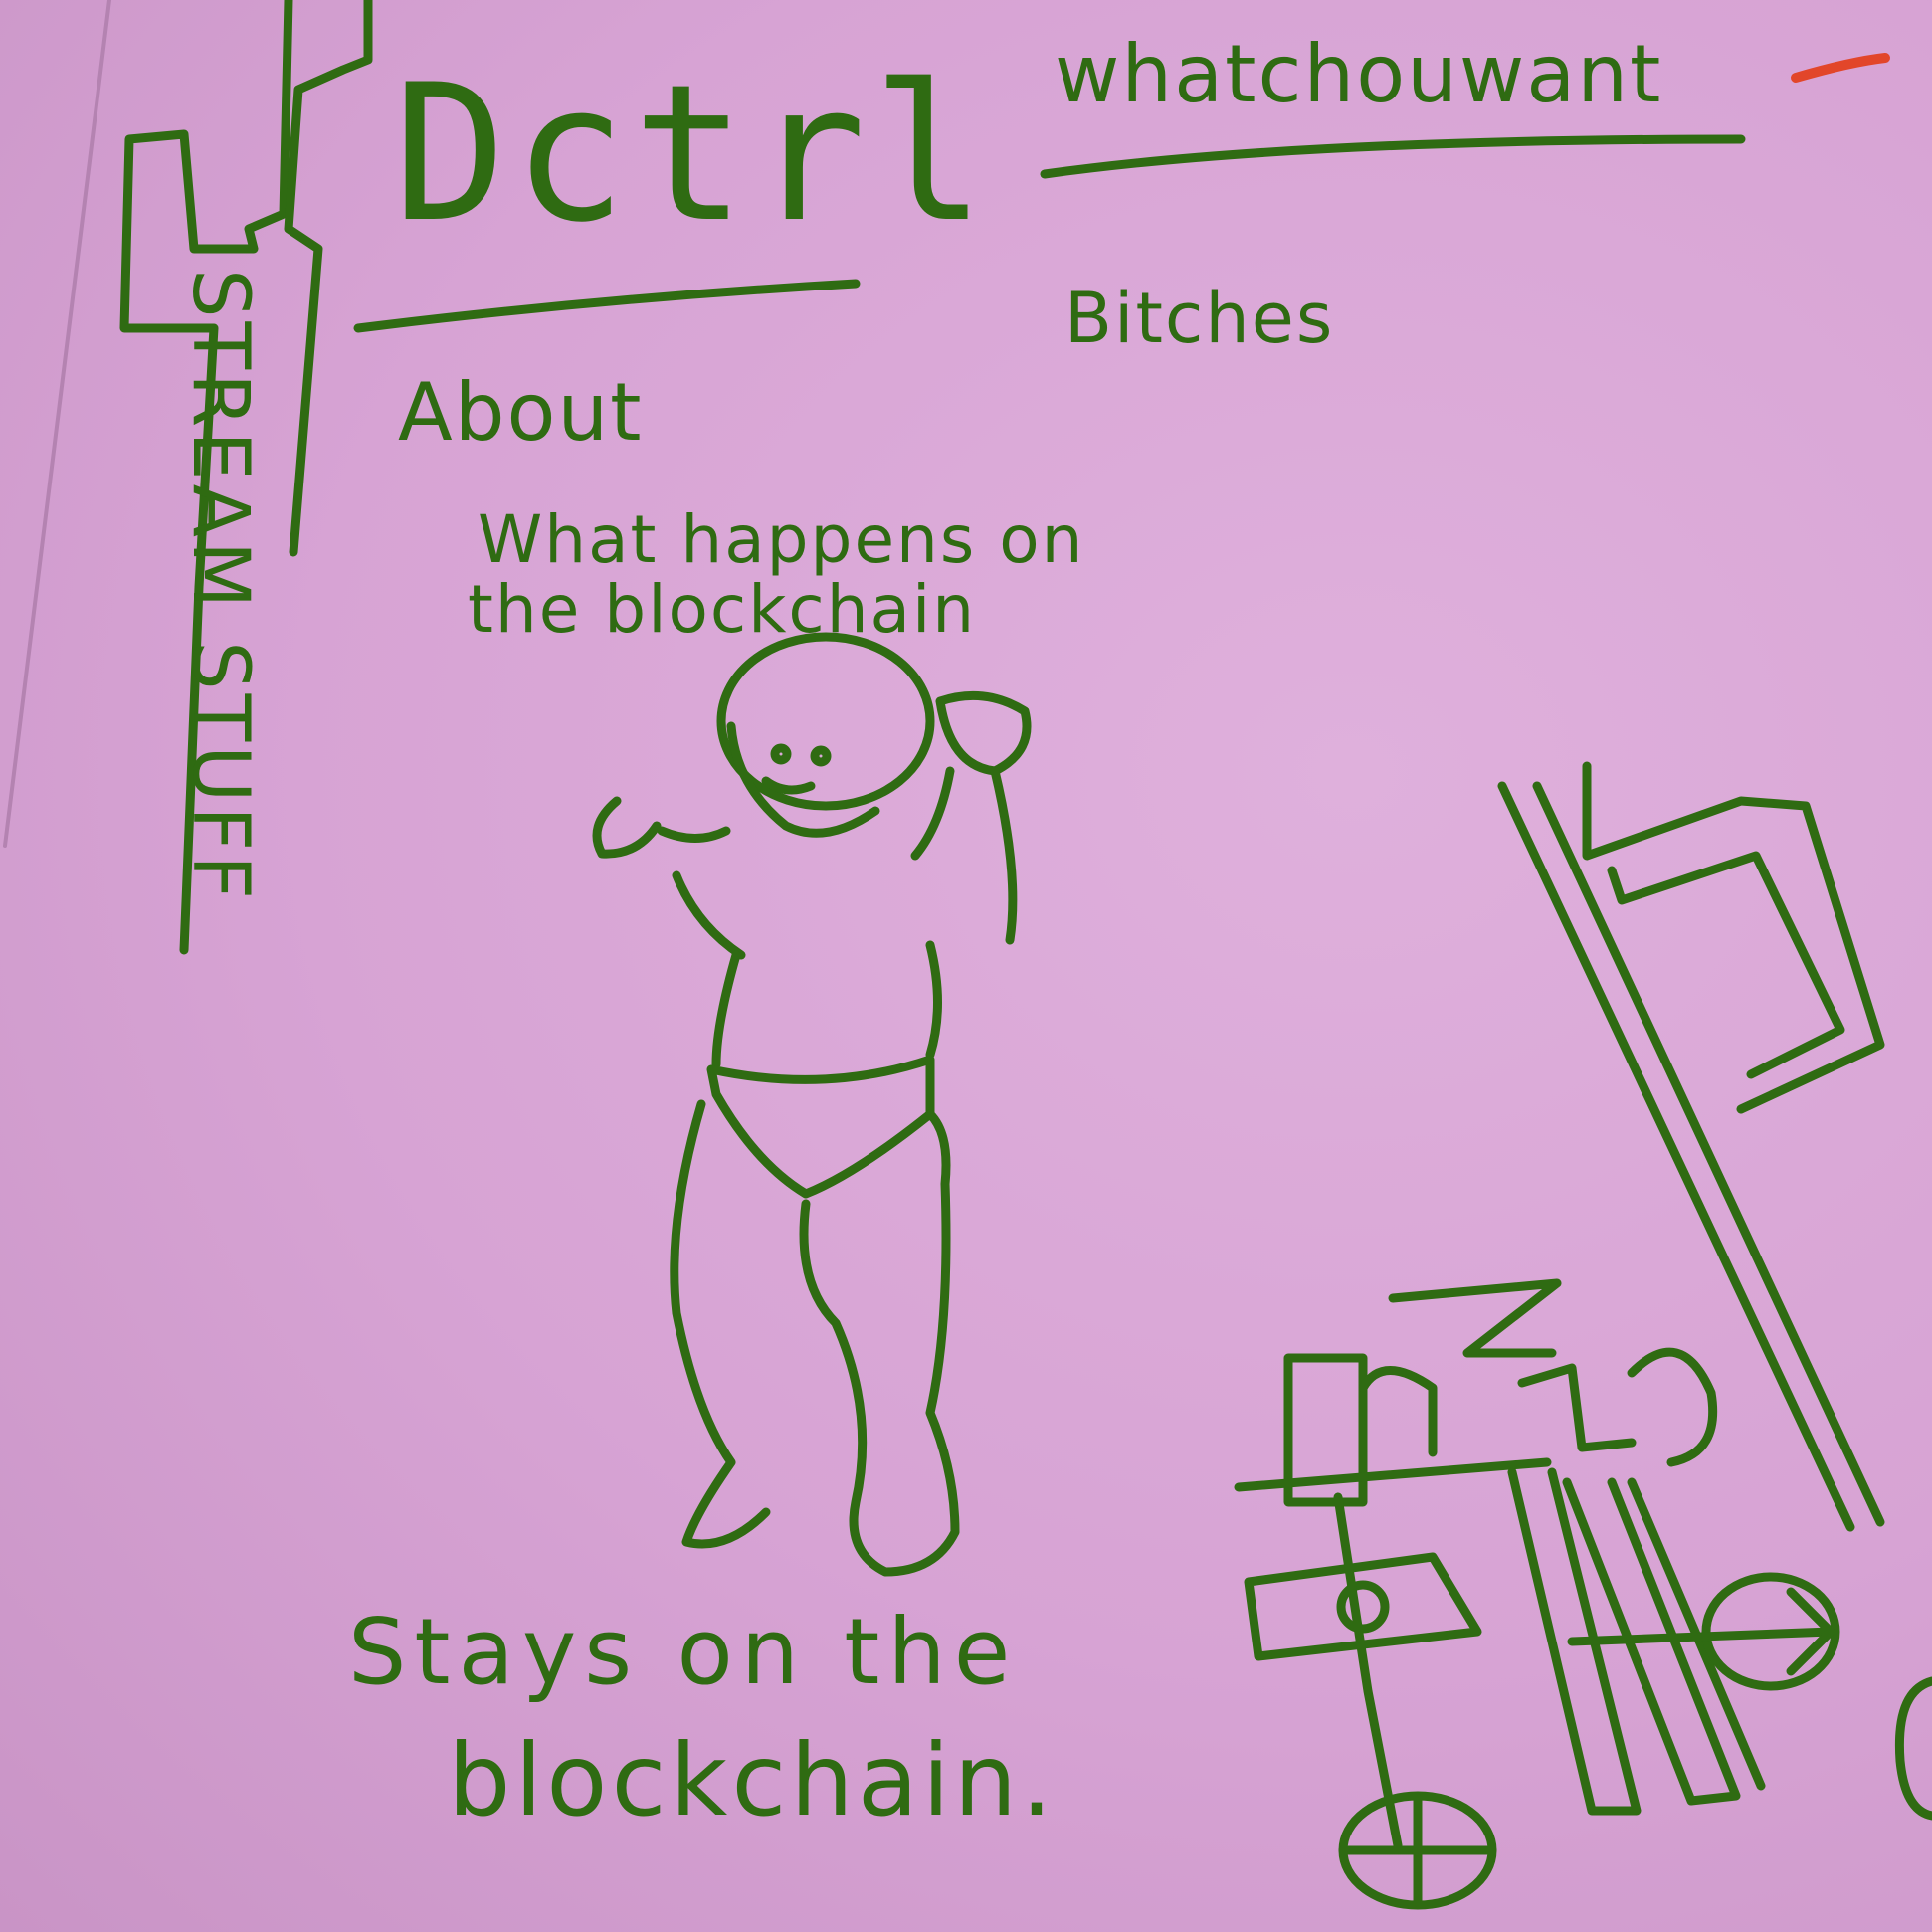  What do you see at coordinates (627, 827) in the screenshot?
I see `baby-hand-left` at bounding box center [627, 827].